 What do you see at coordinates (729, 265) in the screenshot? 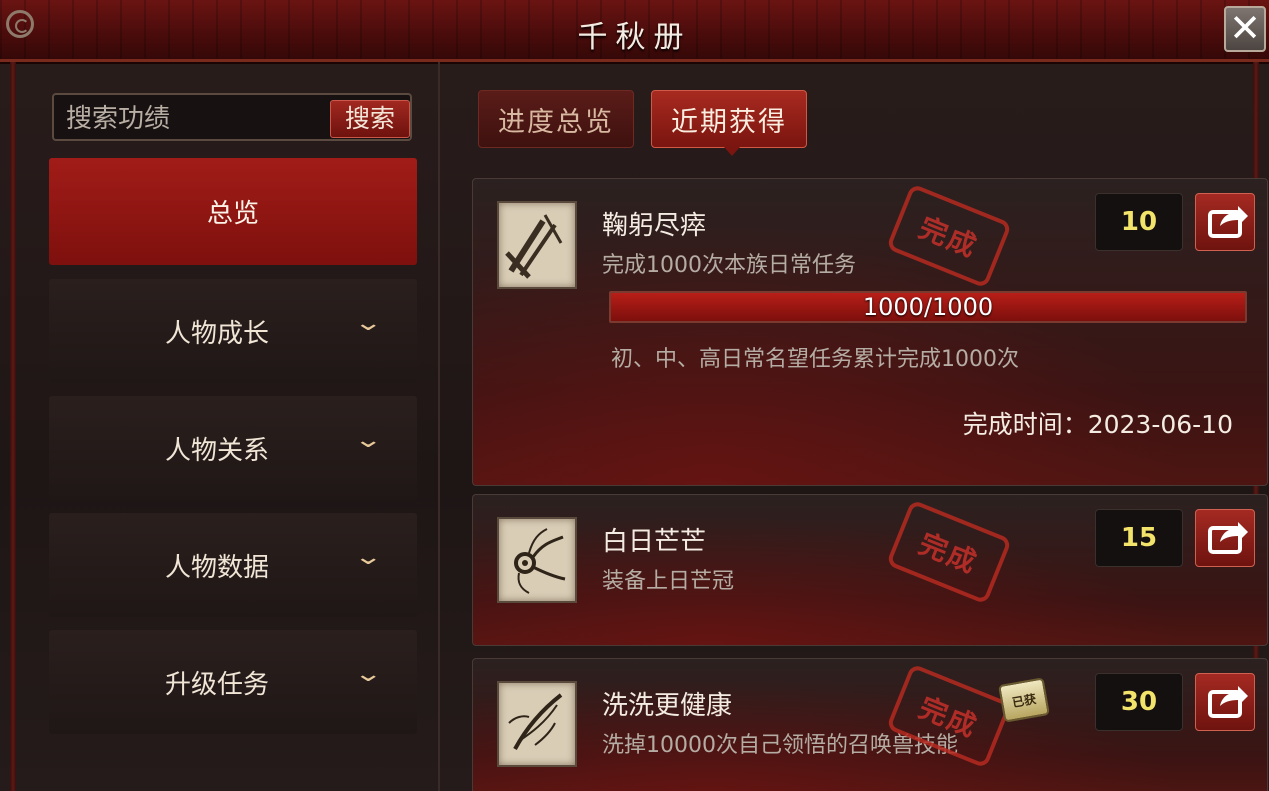
I see `achievement-desc: 完成1000次本族日常任务` at bounding box center [729, 265].